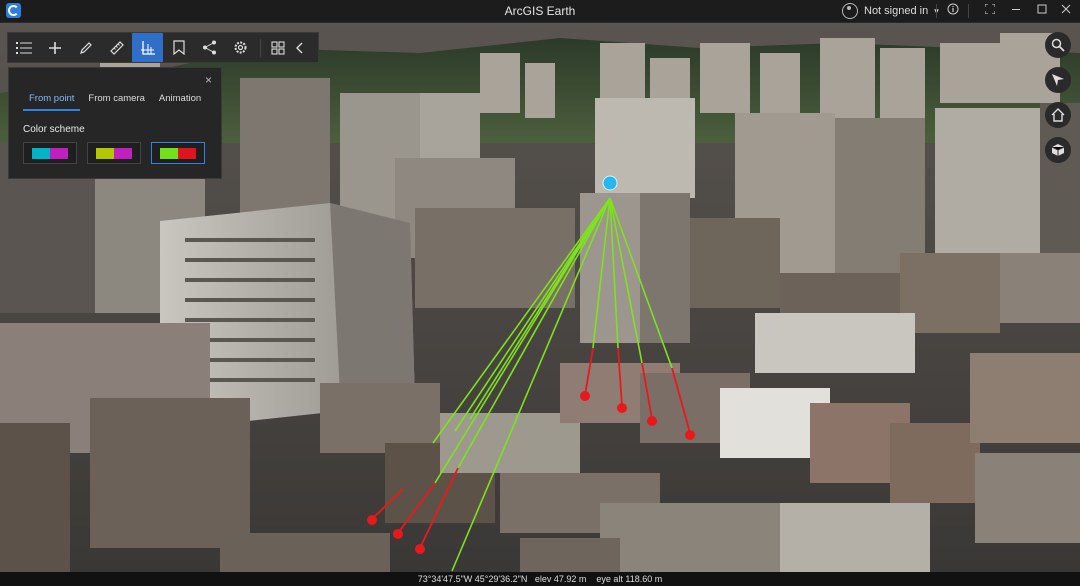 The width and height of the screenshot is (1080, 586). Describe the element at coordinates (208, 80) in the screenshot. I see `close-icon: ×` at that location.